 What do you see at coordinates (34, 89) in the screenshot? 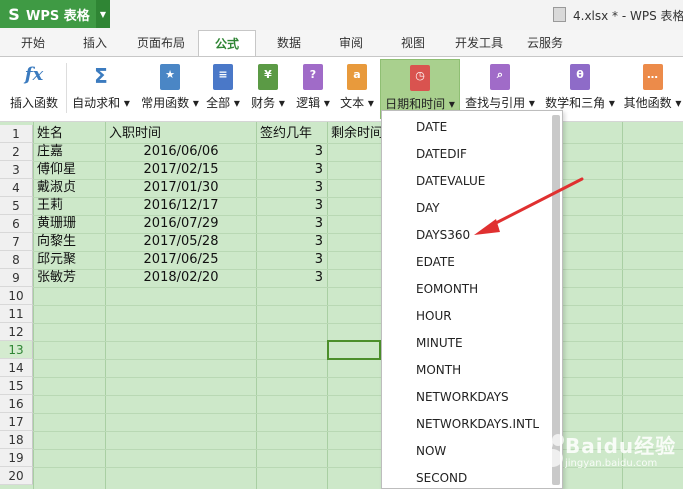
I see `insert-function-button: fx 插入函数` at bounding box center [34, 89].